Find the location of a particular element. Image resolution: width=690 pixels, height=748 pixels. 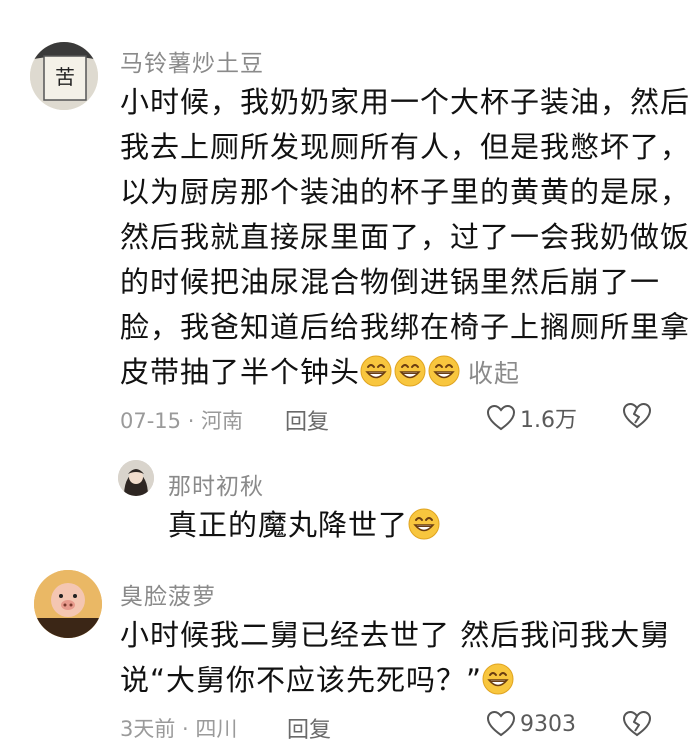

comment-meta: 07-15 · 河南 is located at coordinates (182, 421).